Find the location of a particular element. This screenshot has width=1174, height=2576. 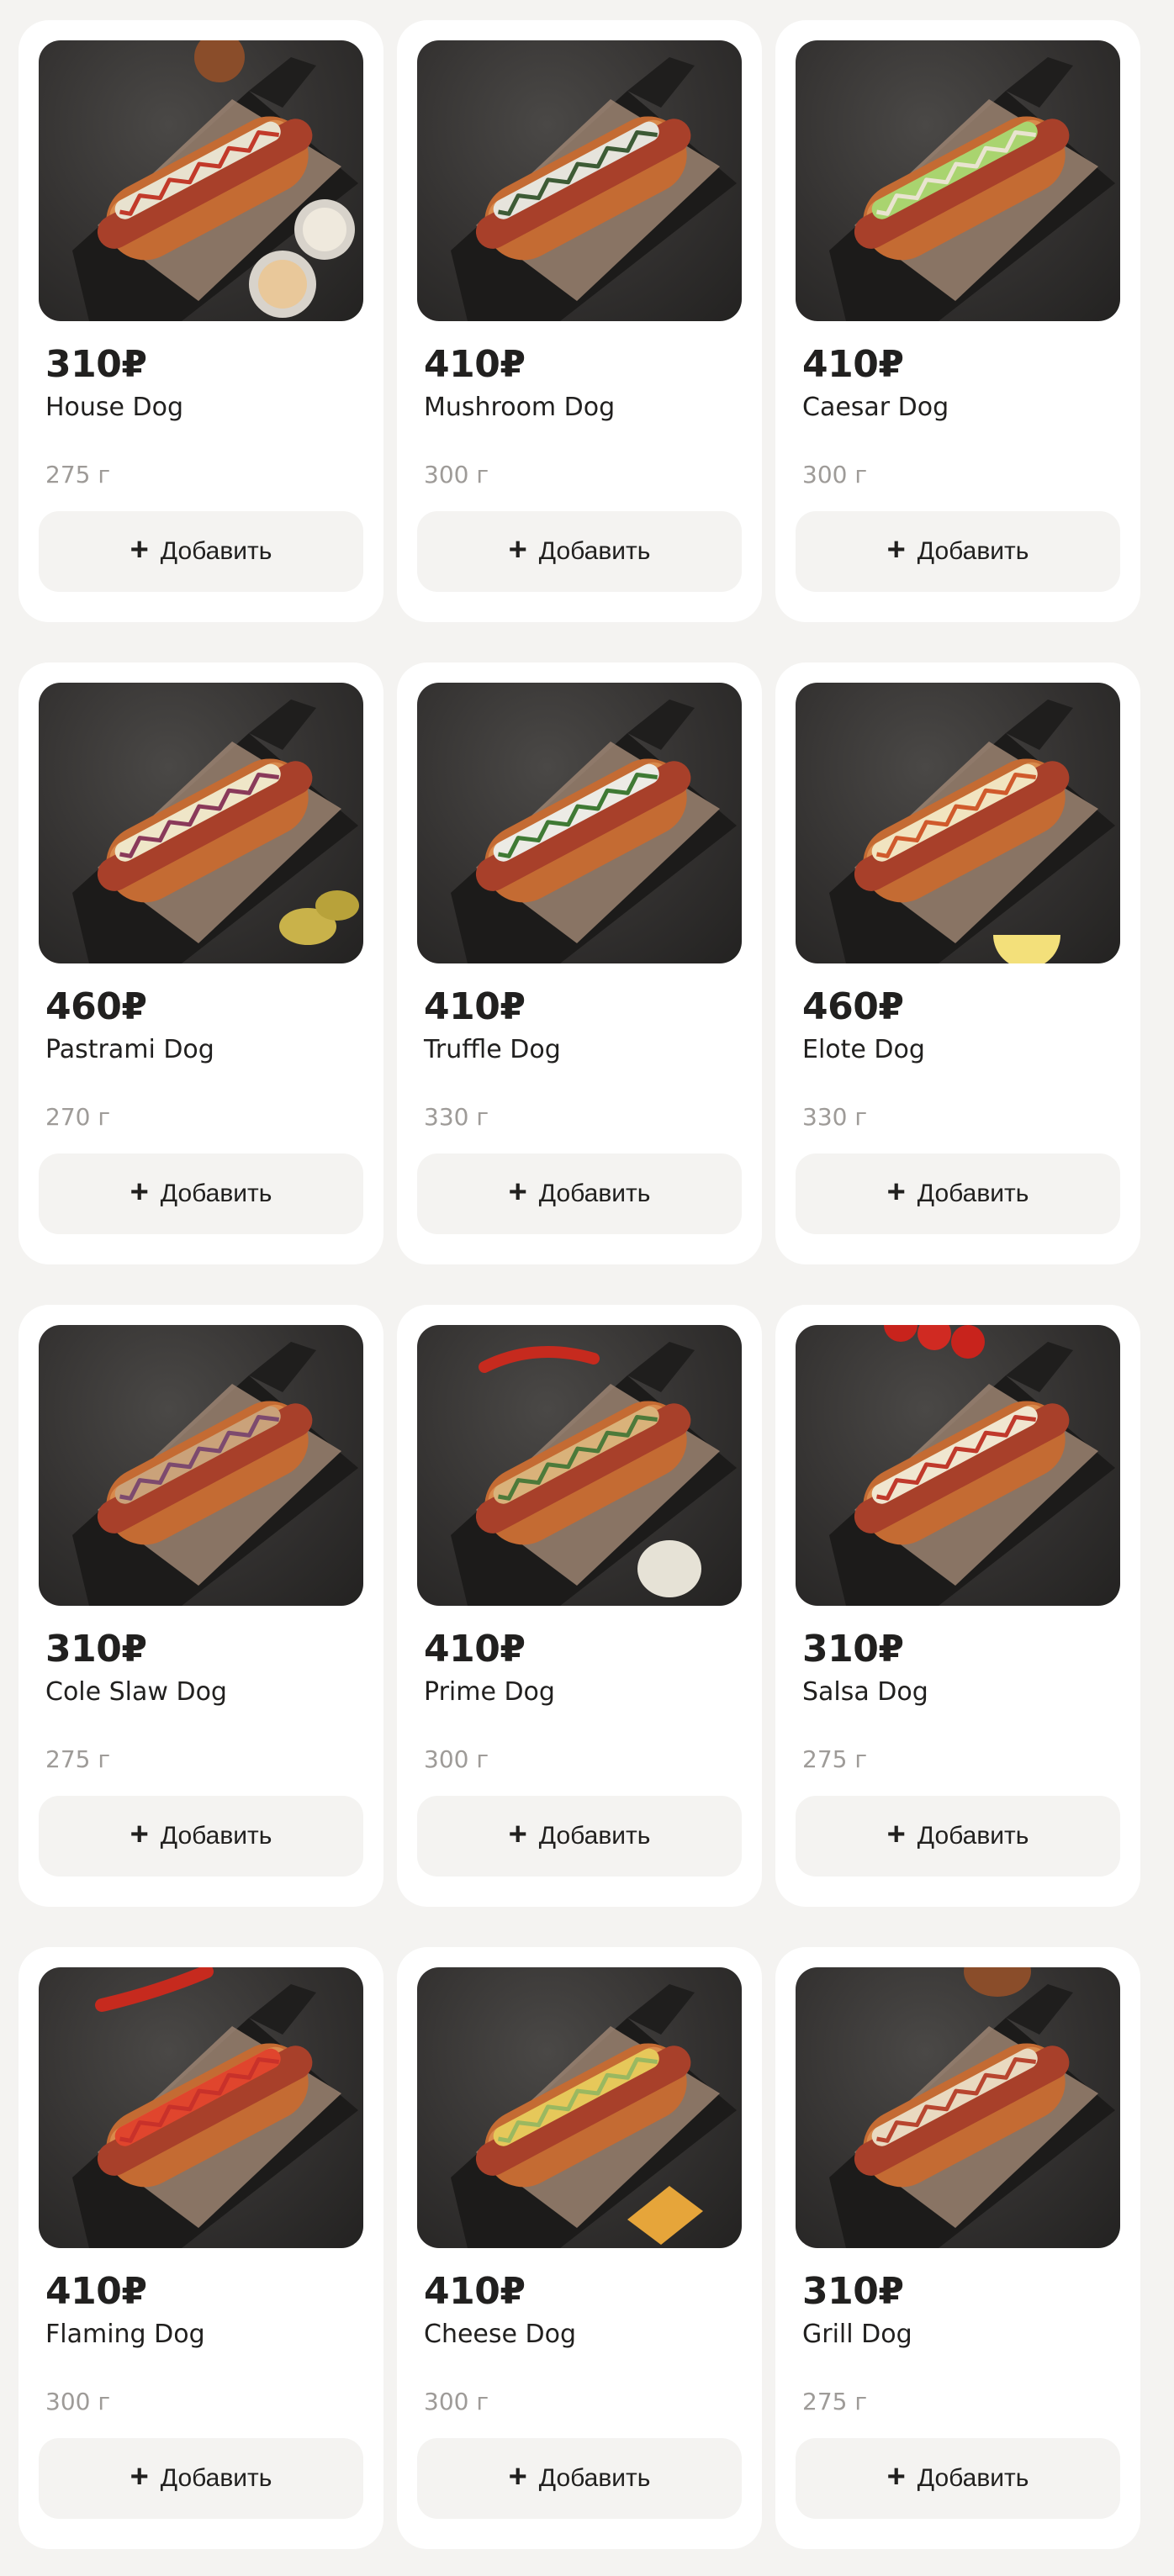

product-card-grill-dog: 310₽ Grill Dog 275 г + Добавить is located at coordinates (958, 2248).